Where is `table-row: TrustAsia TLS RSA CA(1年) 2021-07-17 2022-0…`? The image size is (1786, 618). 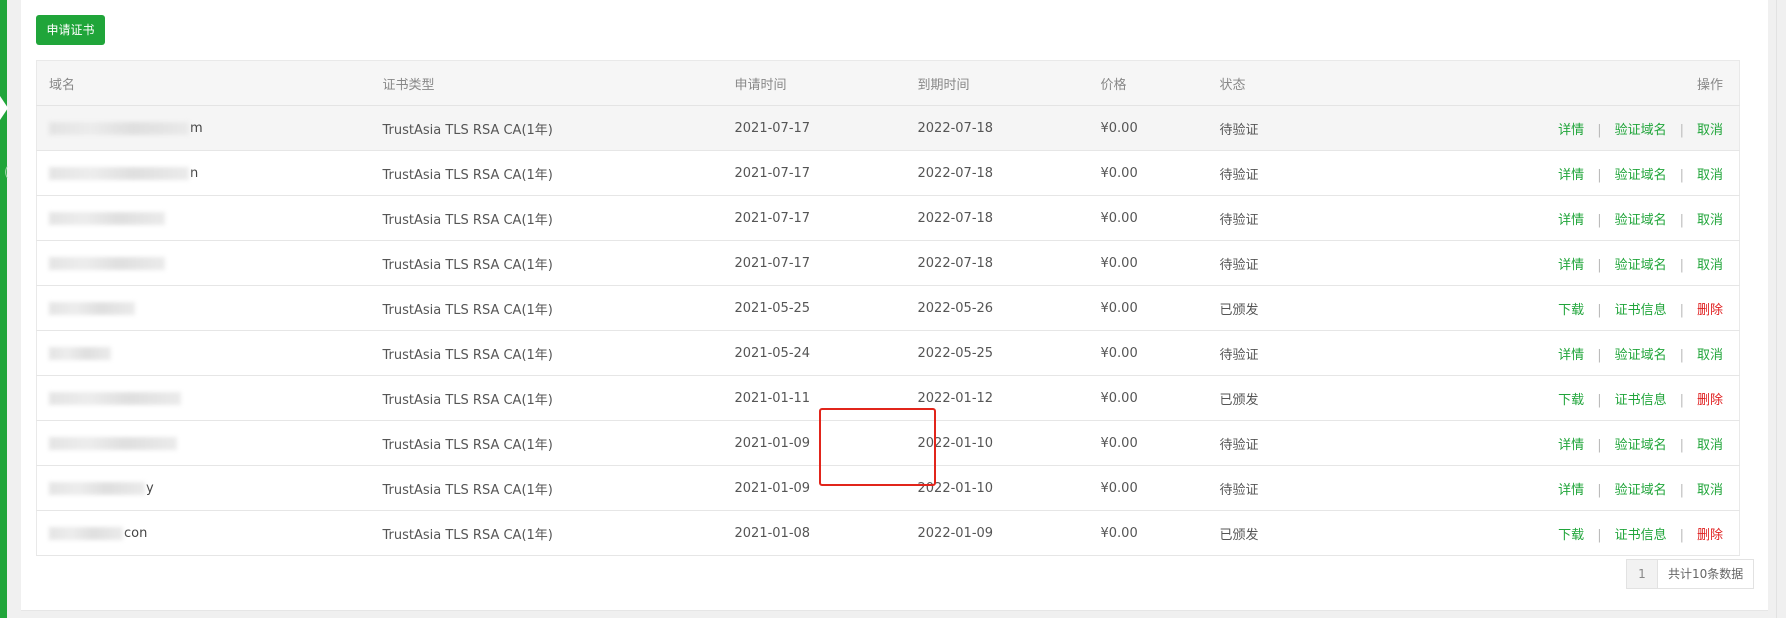
table-row: TrustAsia TLS RSA CA(1年) 2021-07-17 2022-0… is located at coordinates (888, 263).